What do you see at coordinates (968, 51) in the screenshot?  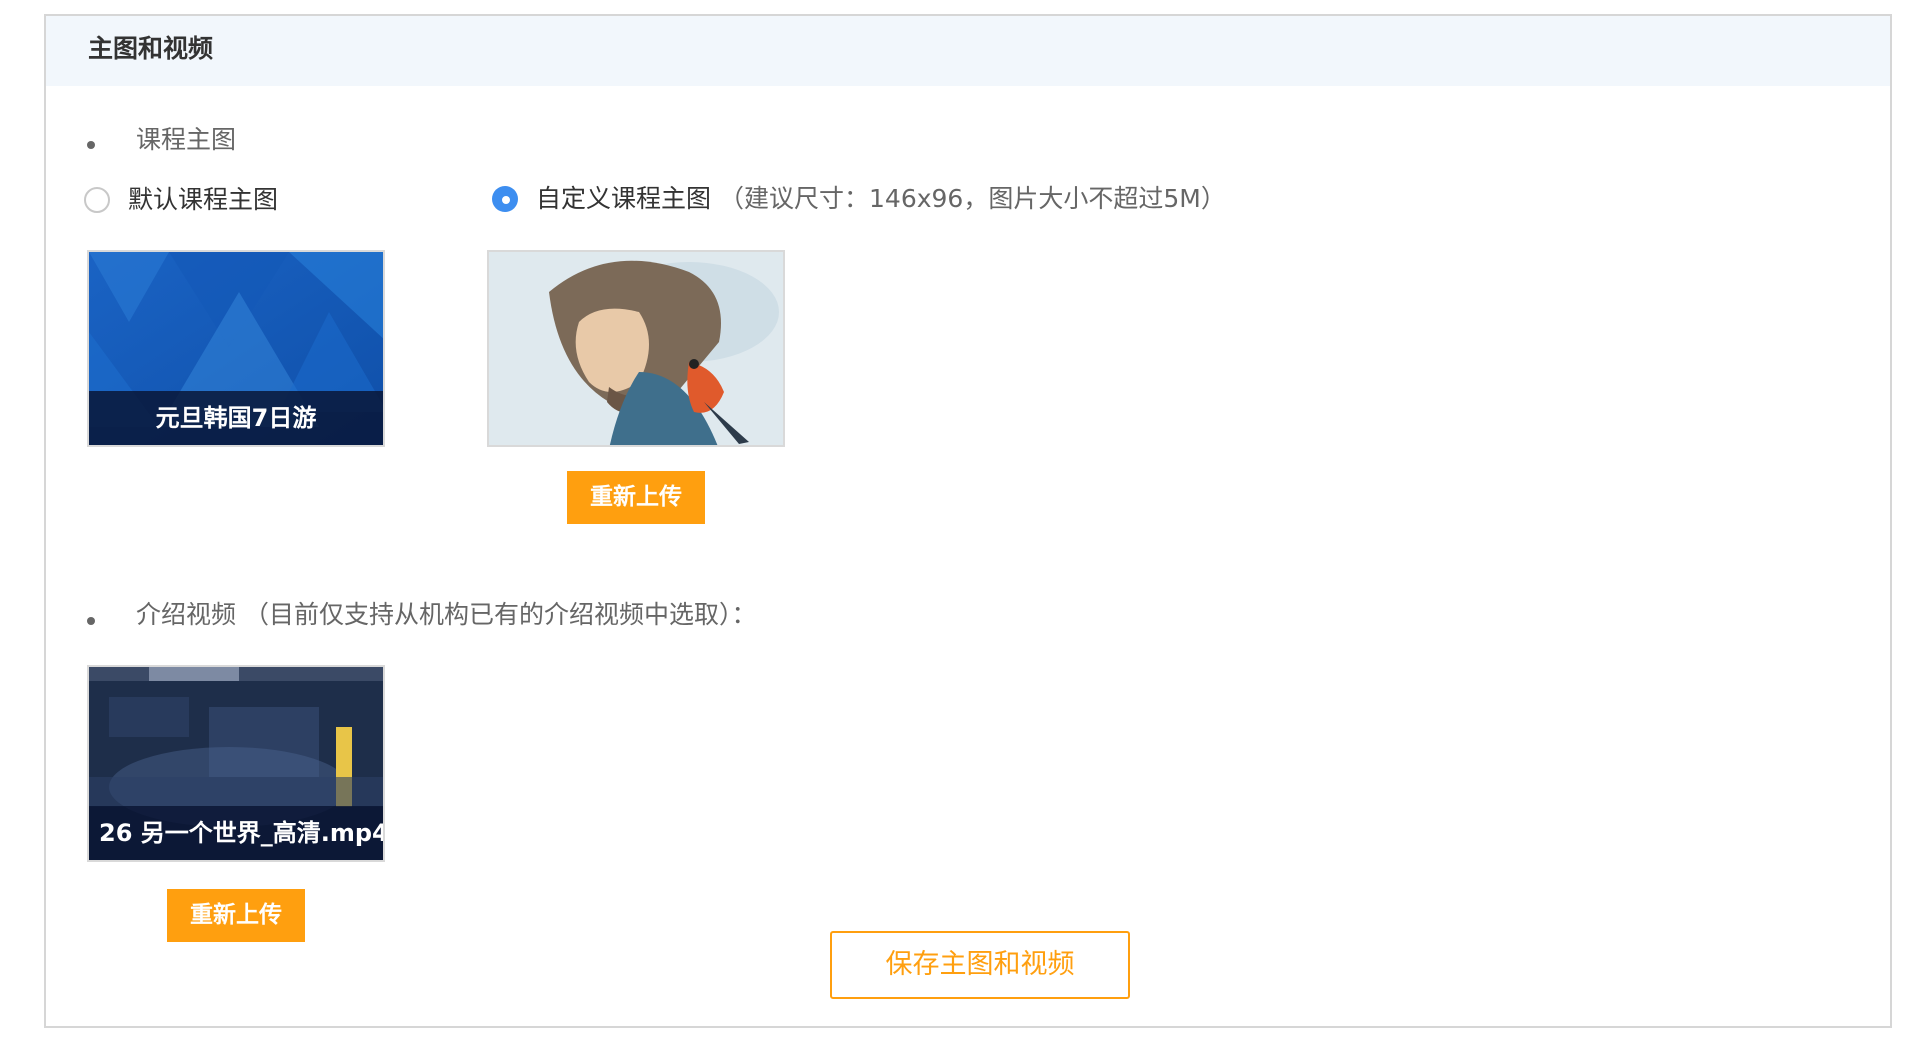 I see `panel-header: 主图和视频` at bounding box center [968, 51].